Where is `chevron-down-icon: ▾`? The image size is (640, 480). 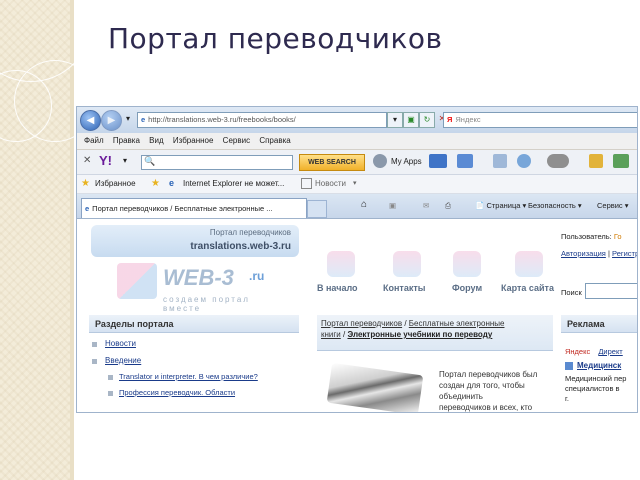 chevron-down-icon: ▾ is located at coordinates (355, 183).